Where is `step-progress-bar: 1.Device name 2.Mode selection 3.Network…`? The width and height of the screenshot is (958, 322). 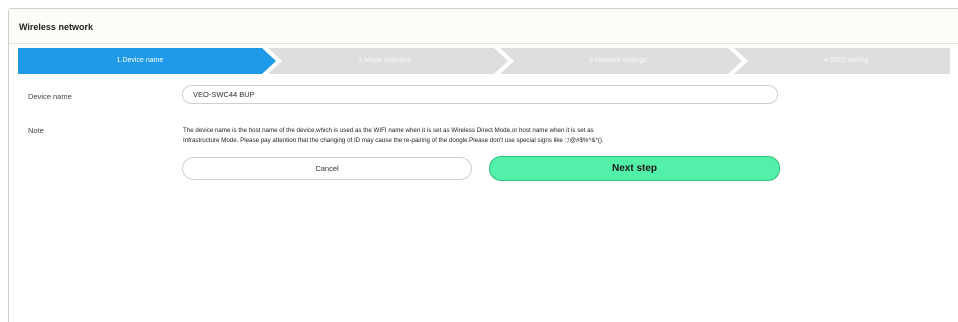 step-progress-bar: 1.Device name 2.Mode selection 3.Network… is located at coordinates (484, 61).